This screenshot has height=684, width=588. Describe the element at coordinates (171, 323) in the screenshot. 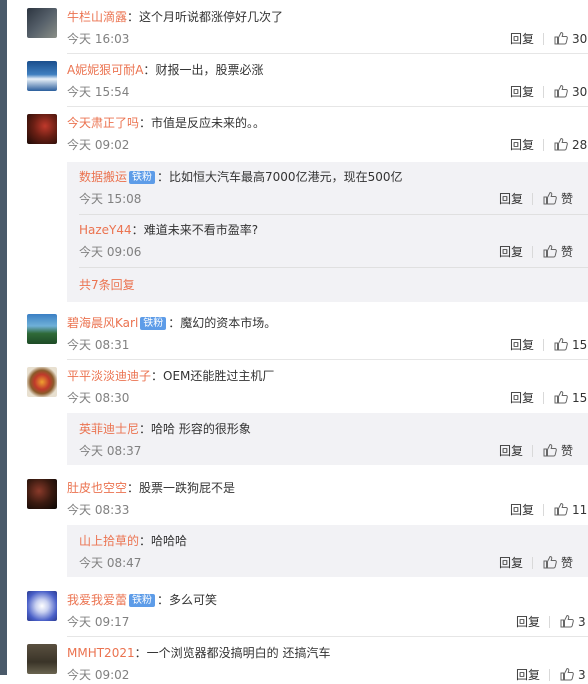

I see `comment-line: 碧海晨风Karl 铁粉 ：魔幻的资本市场。` at that location.